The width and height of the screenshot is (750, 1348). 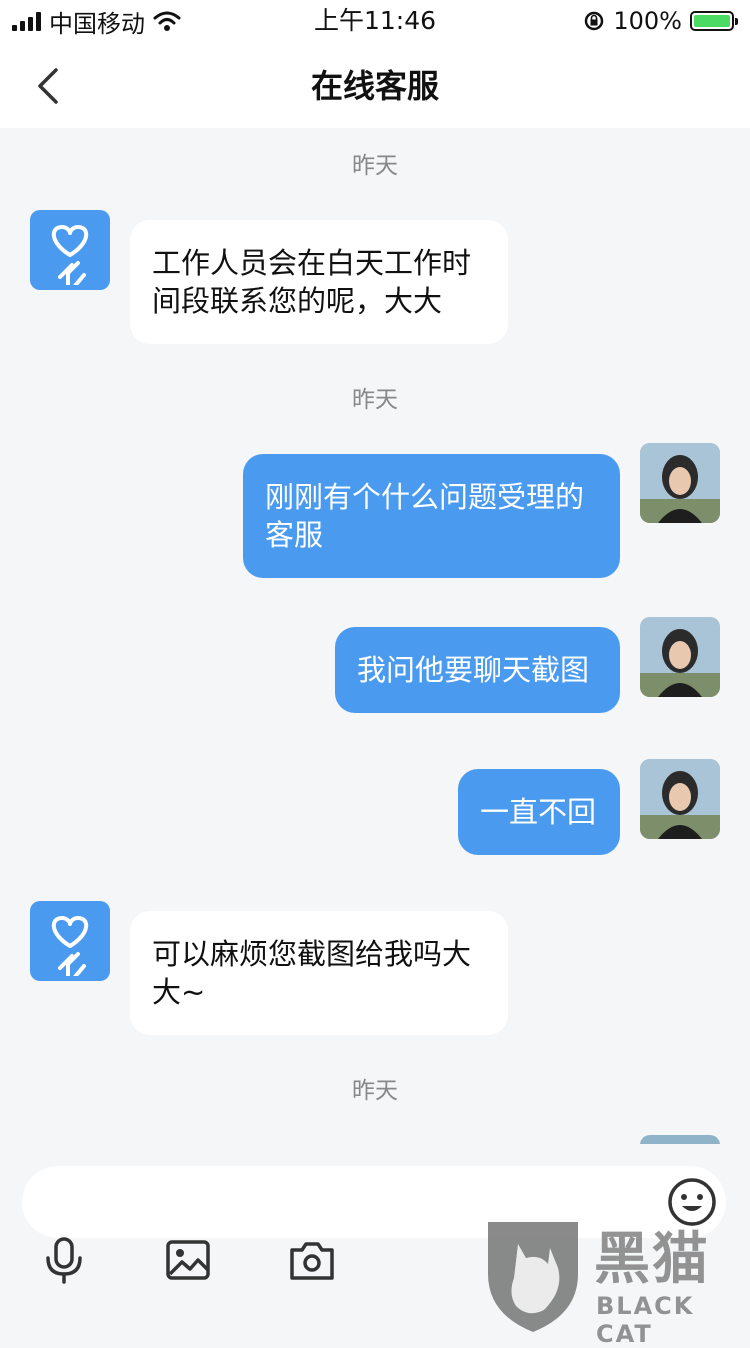 I want to click on status-right: 100%, so click(x=660, y=21).